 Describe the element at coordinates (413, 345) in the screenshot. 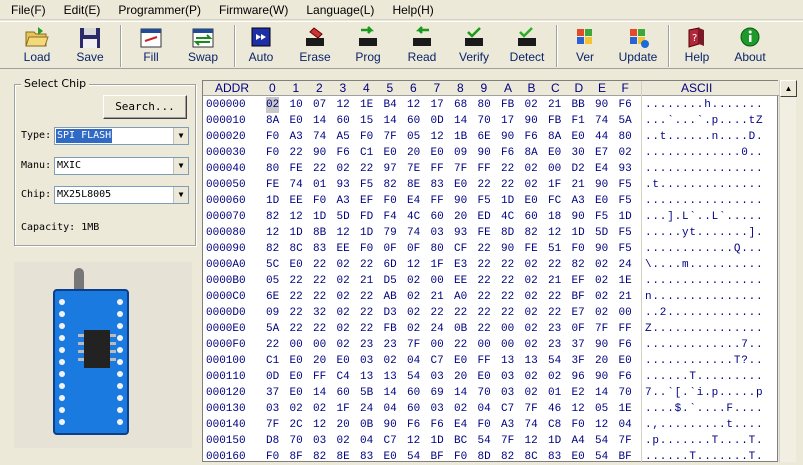

I see `hex-byte: 7F` at that location.